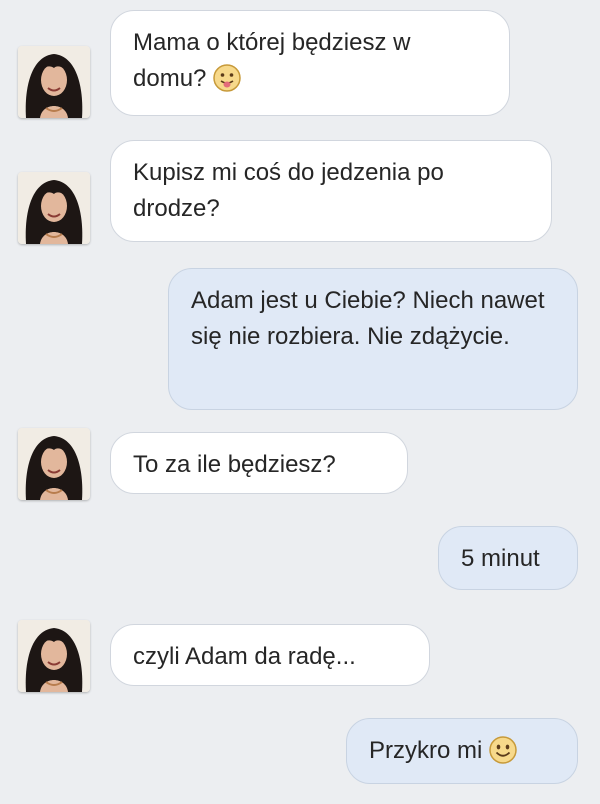 This screenshot has width=600, height=804. I want to click on message-bubble: Mama o której będziesz w domu?, so click(310, 63).